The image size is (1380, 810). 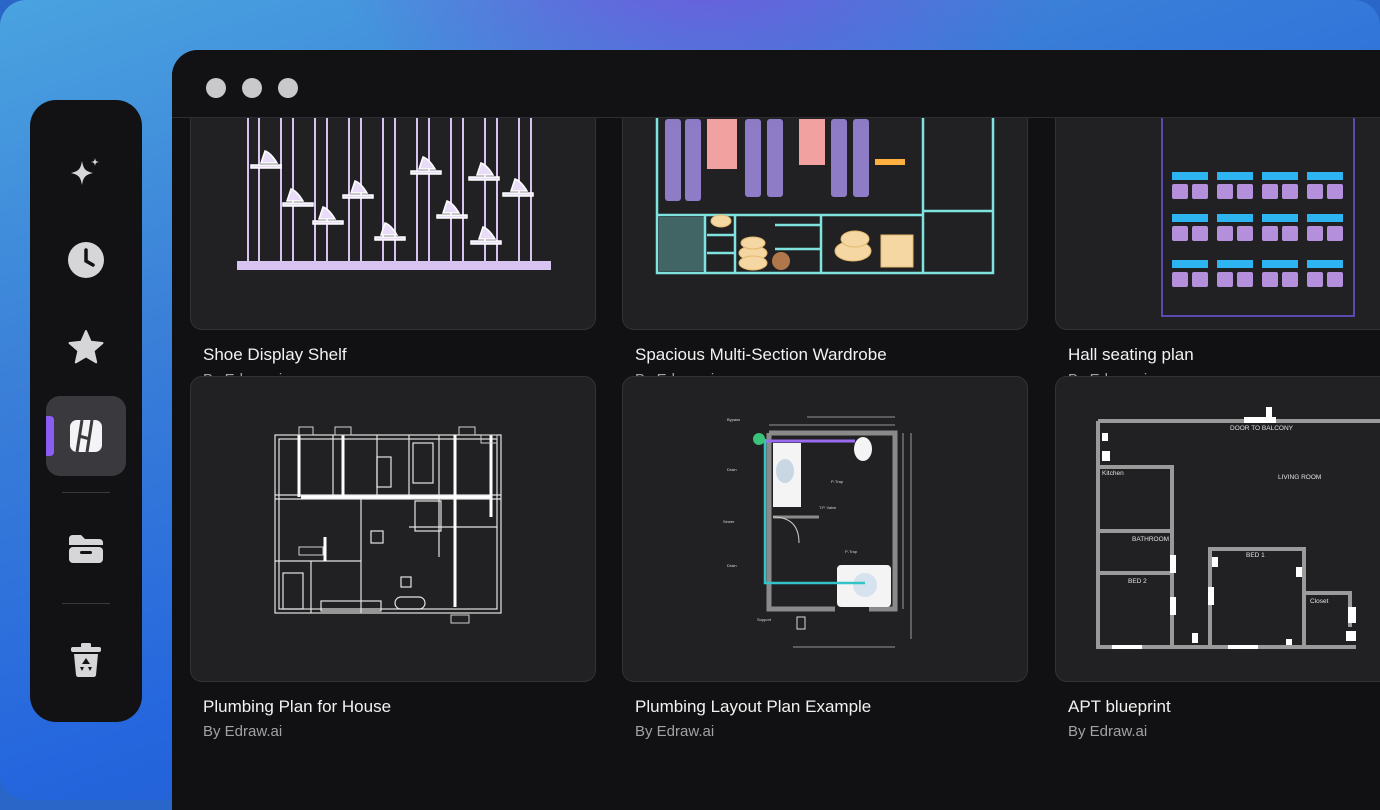 I want to click on template-title: Hall seating plan, so click(x=1131, y=354).